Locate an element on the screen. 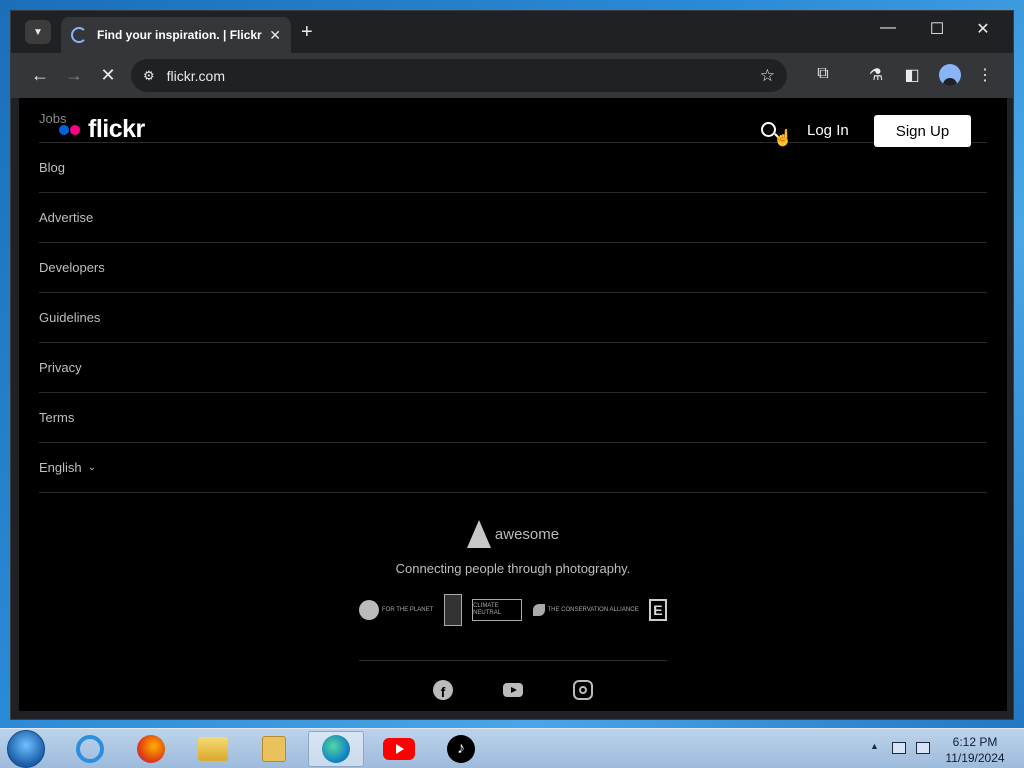 This screenshot has width=1024, height=768. ie-icon is located at coordinates (90, 749).